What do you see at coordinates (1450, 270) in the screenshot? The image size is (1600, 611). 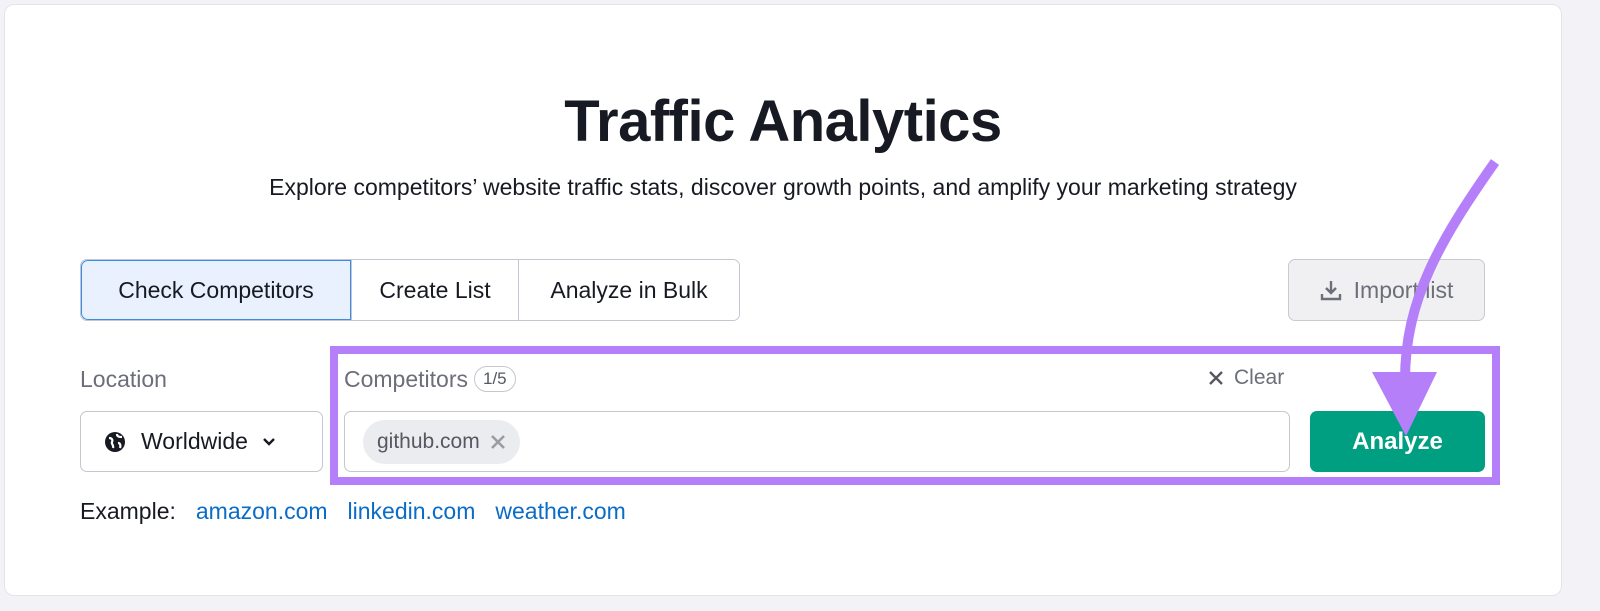 I see `arrow-shaft` at bounding box center [1450, 270].